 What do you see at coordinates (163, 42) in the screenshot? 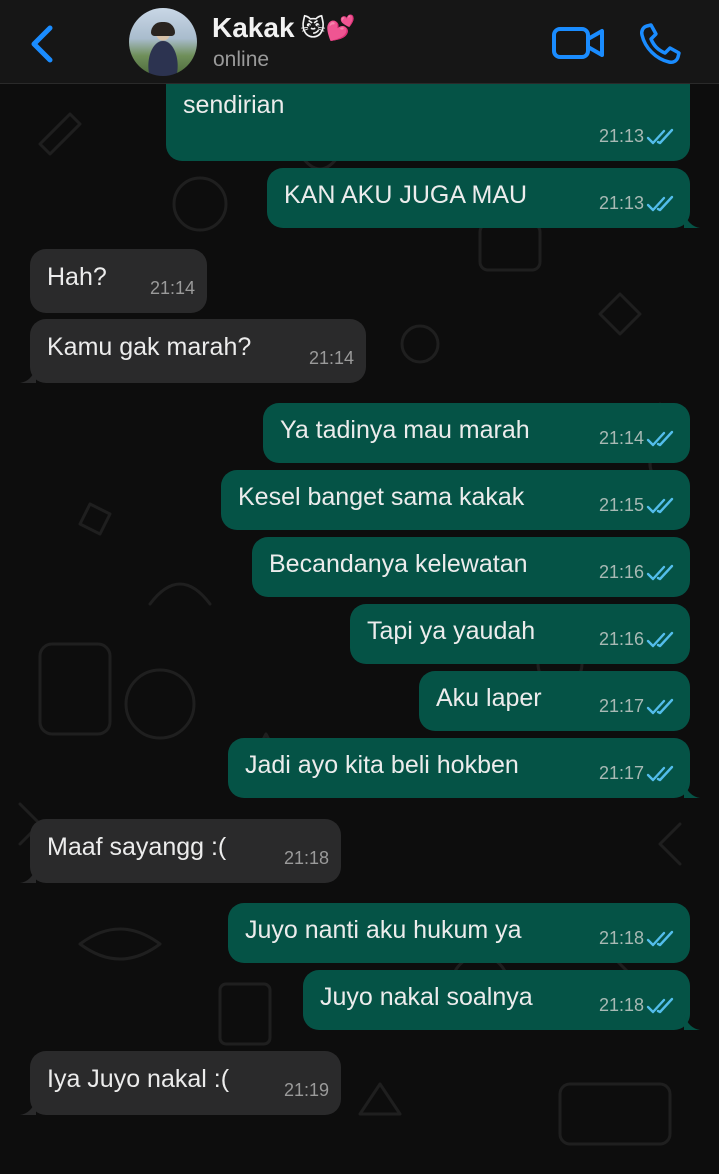
I see `avatar` at bounding box center [163, 42].